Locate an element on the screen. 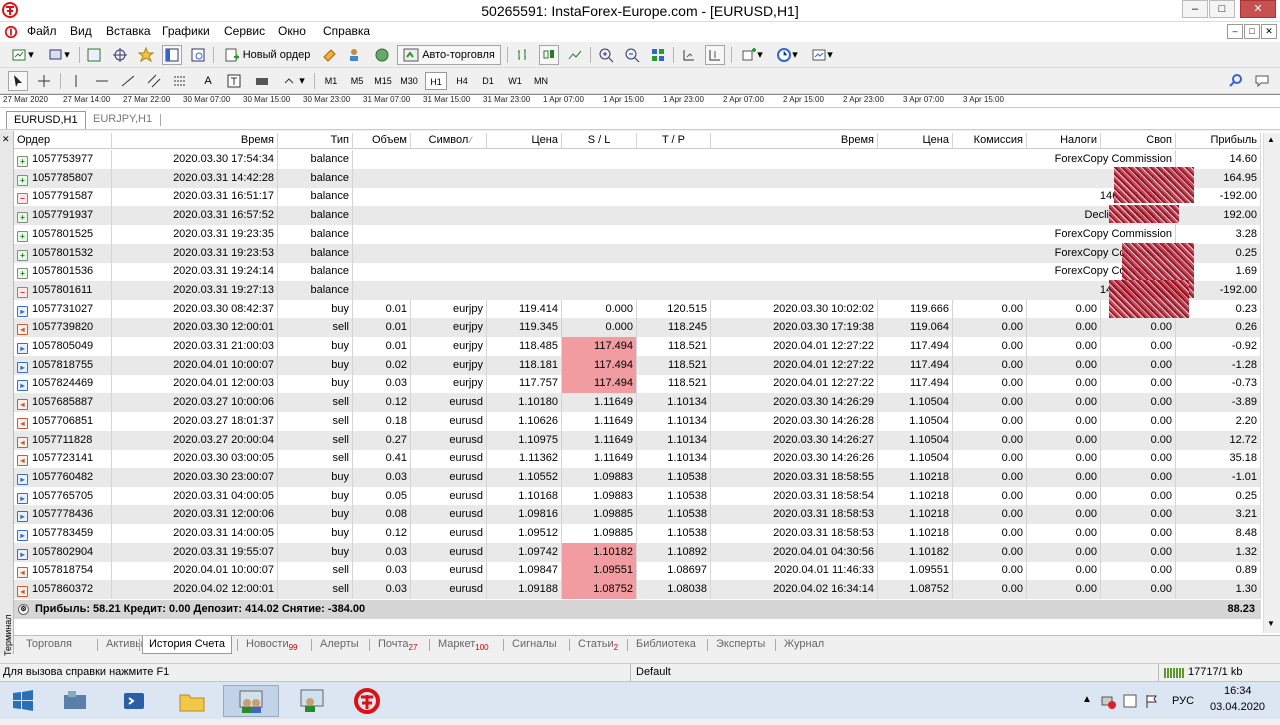 This screenshot has width=1280, height=725. scroll-down-icon: ▼ is located at coordinates (1271, 623).